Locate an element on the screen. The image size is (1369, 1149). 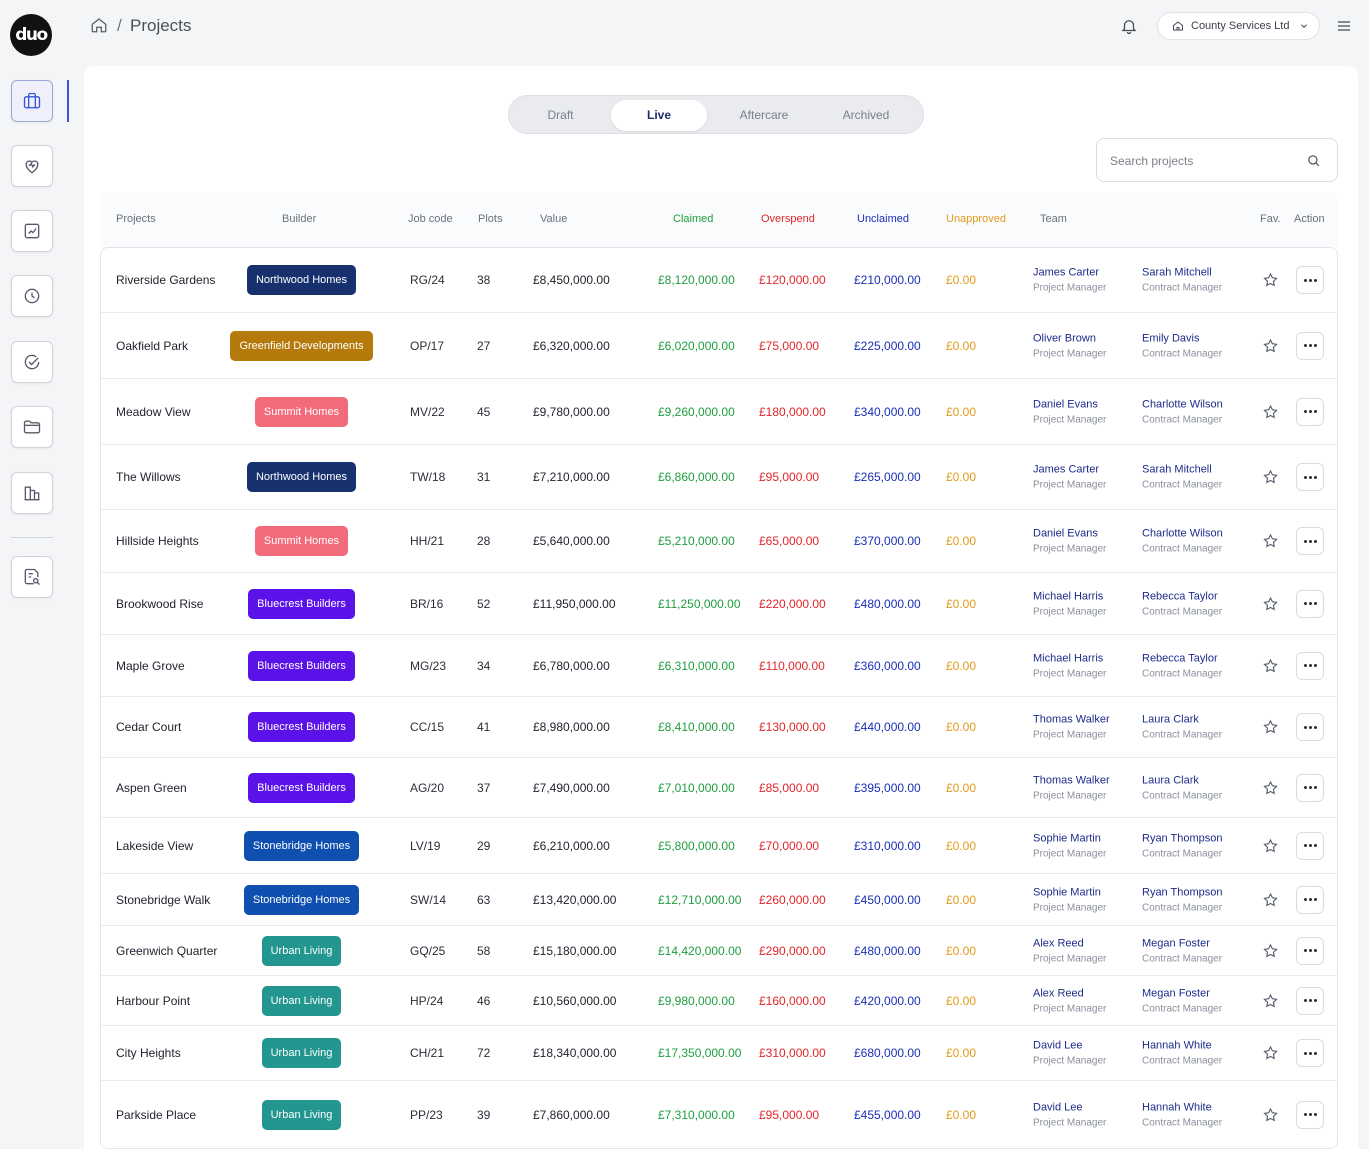
sidebar-item-audit is located at coordinates (32, 577).